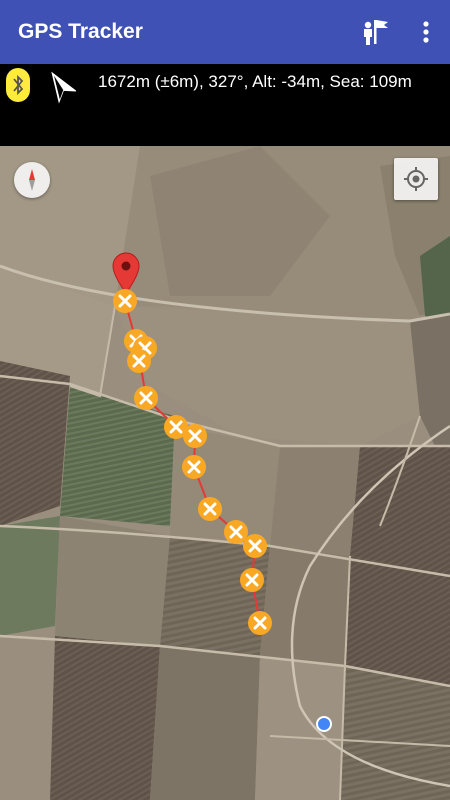 This screenshot has height=800, width=450. I want to click on waypoint-flag-person-icon, so click(376, 32).